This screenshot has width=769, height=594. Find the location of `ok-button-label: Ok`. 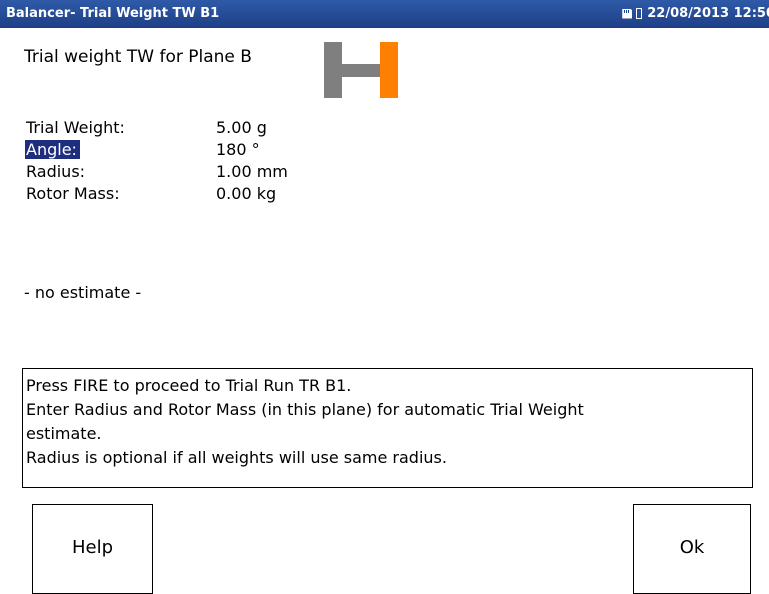

ok-button-label: Ok is located at coordinates (692, 547).